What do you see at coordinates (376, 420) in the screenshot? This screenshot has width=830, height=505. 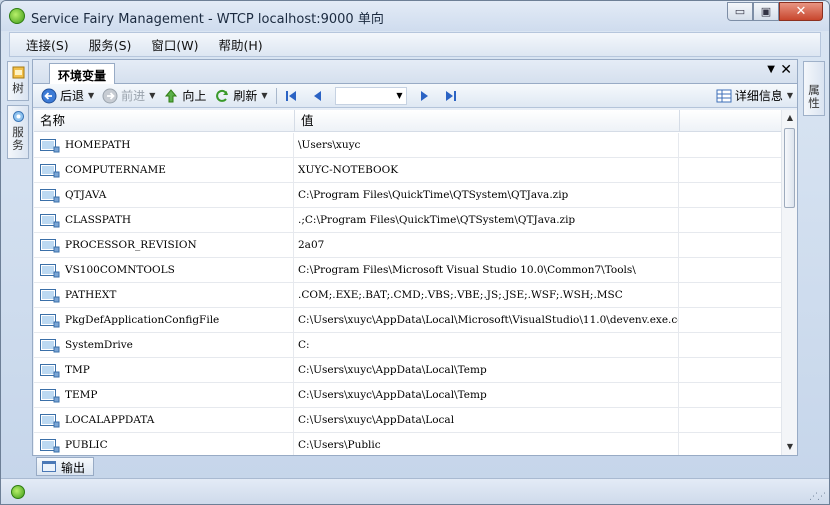 I see `cell-value-text: C:\Users\xuyc\AppData\Local` at bounding box center [376, 420].